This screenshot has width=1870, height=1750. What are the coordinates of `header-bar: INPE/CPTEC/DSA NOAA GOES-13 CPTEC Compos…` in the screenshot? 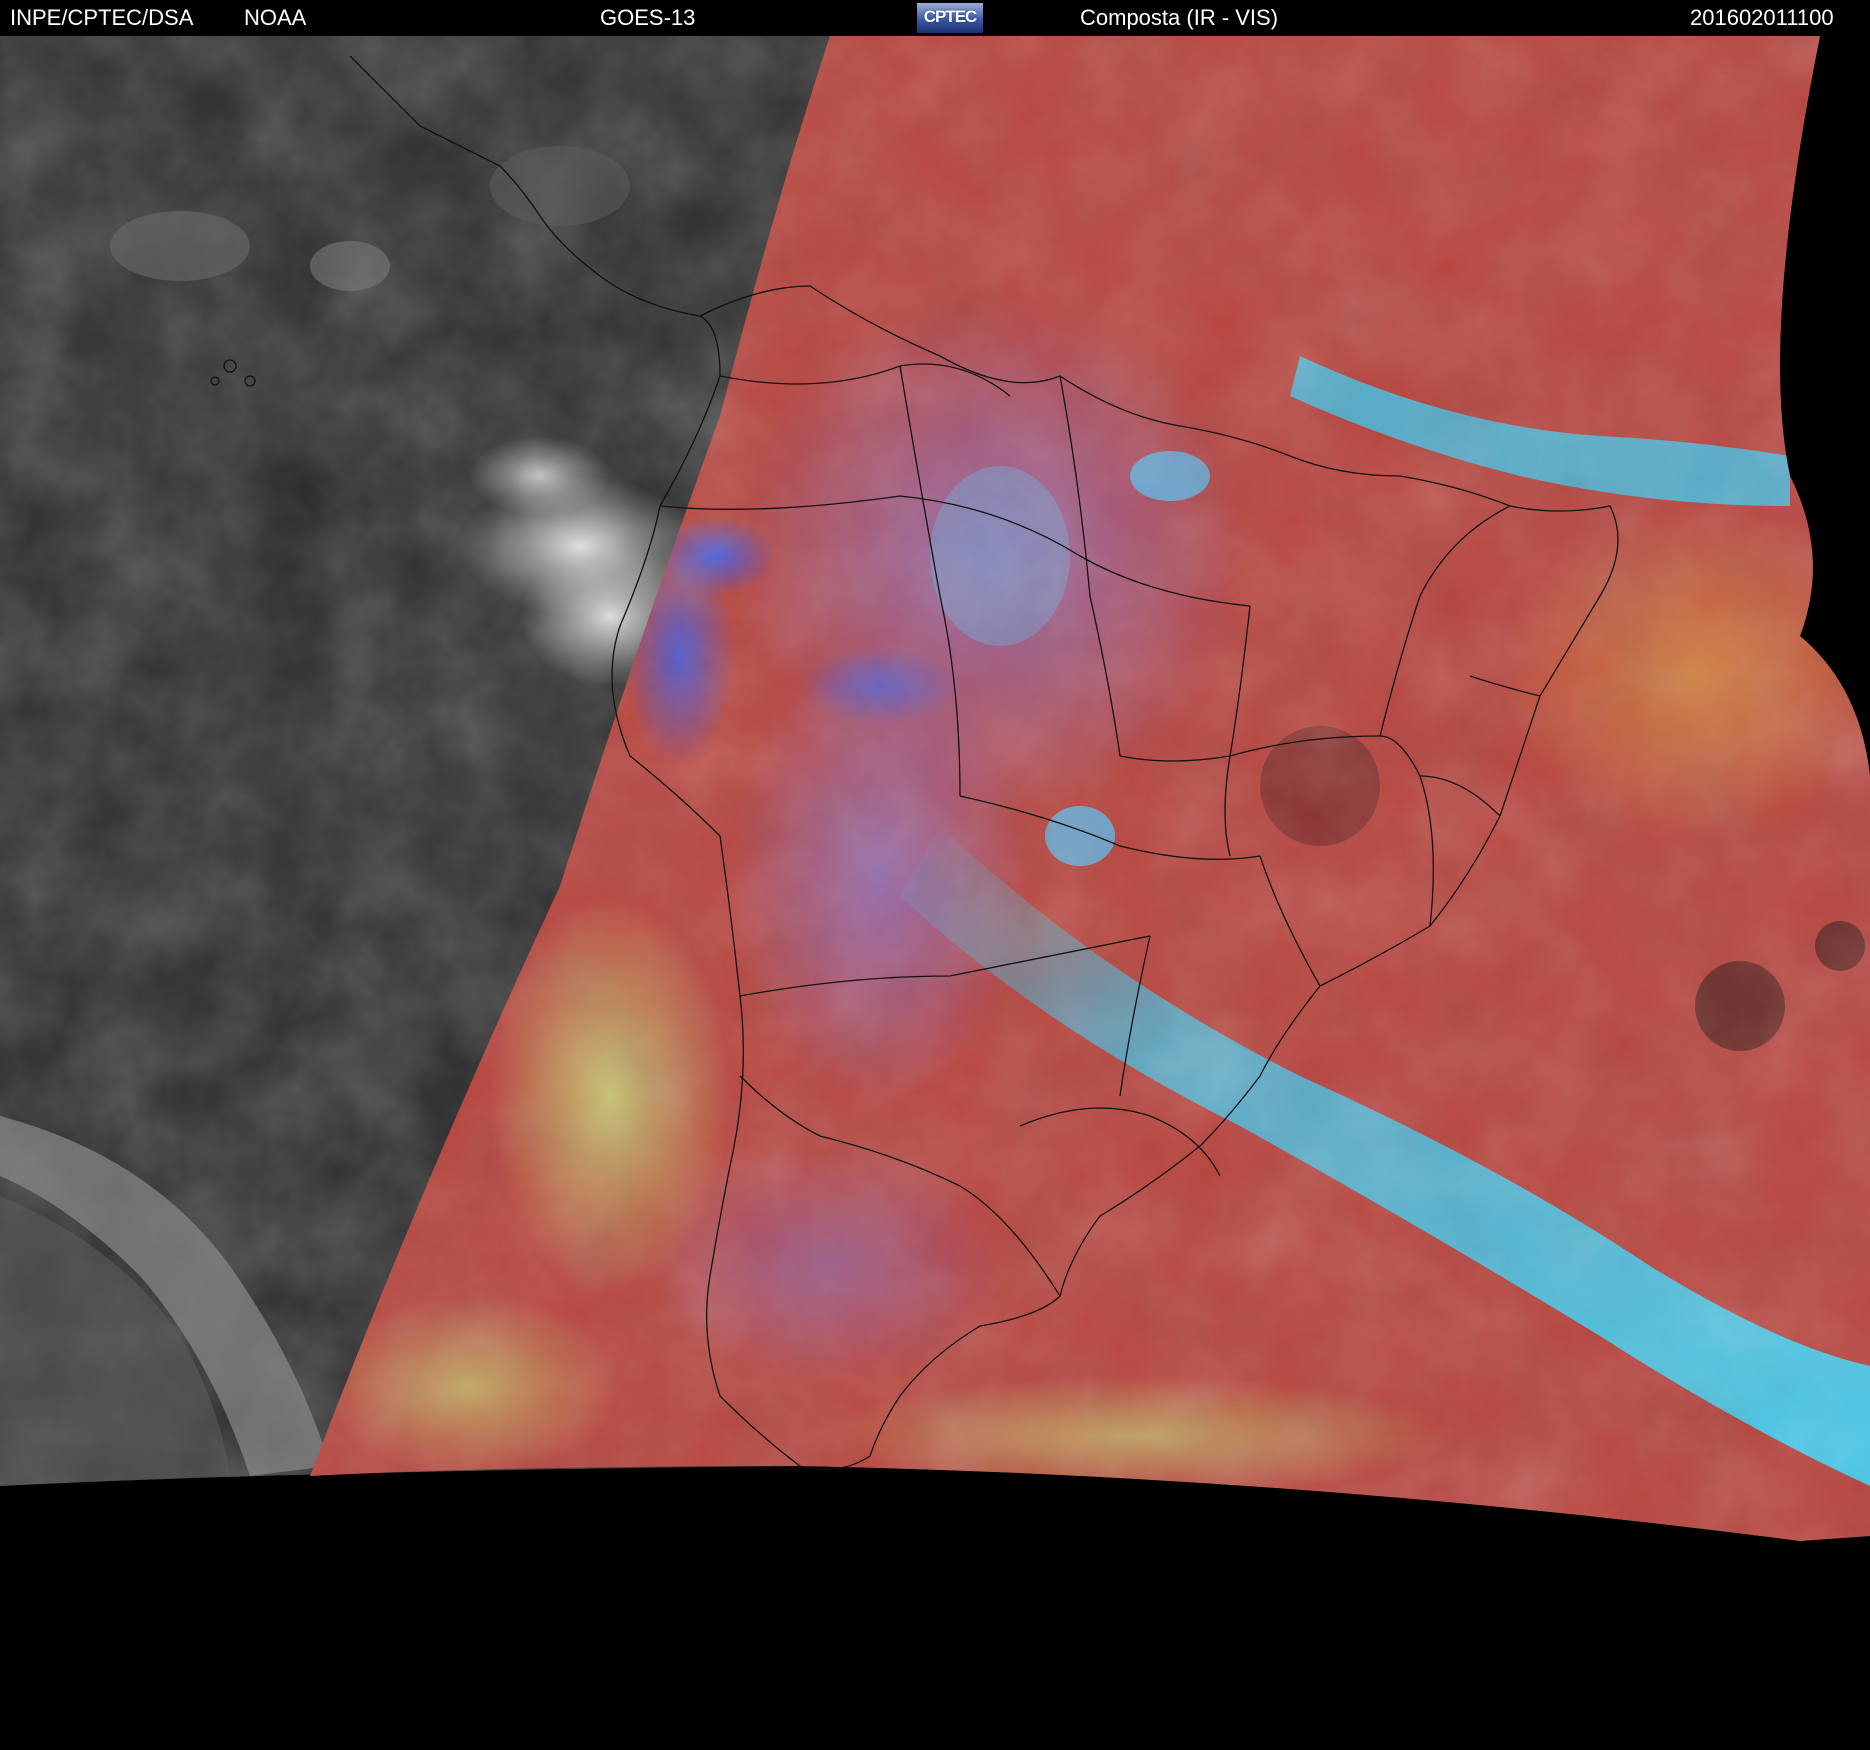 It's located at (935, 18).